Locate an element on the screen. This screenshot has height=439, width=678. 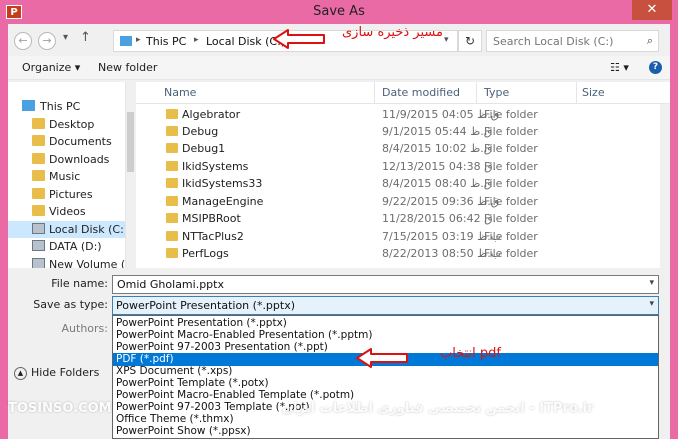
sidebar-item-documents: Documents is located at coordinates (66, 141).